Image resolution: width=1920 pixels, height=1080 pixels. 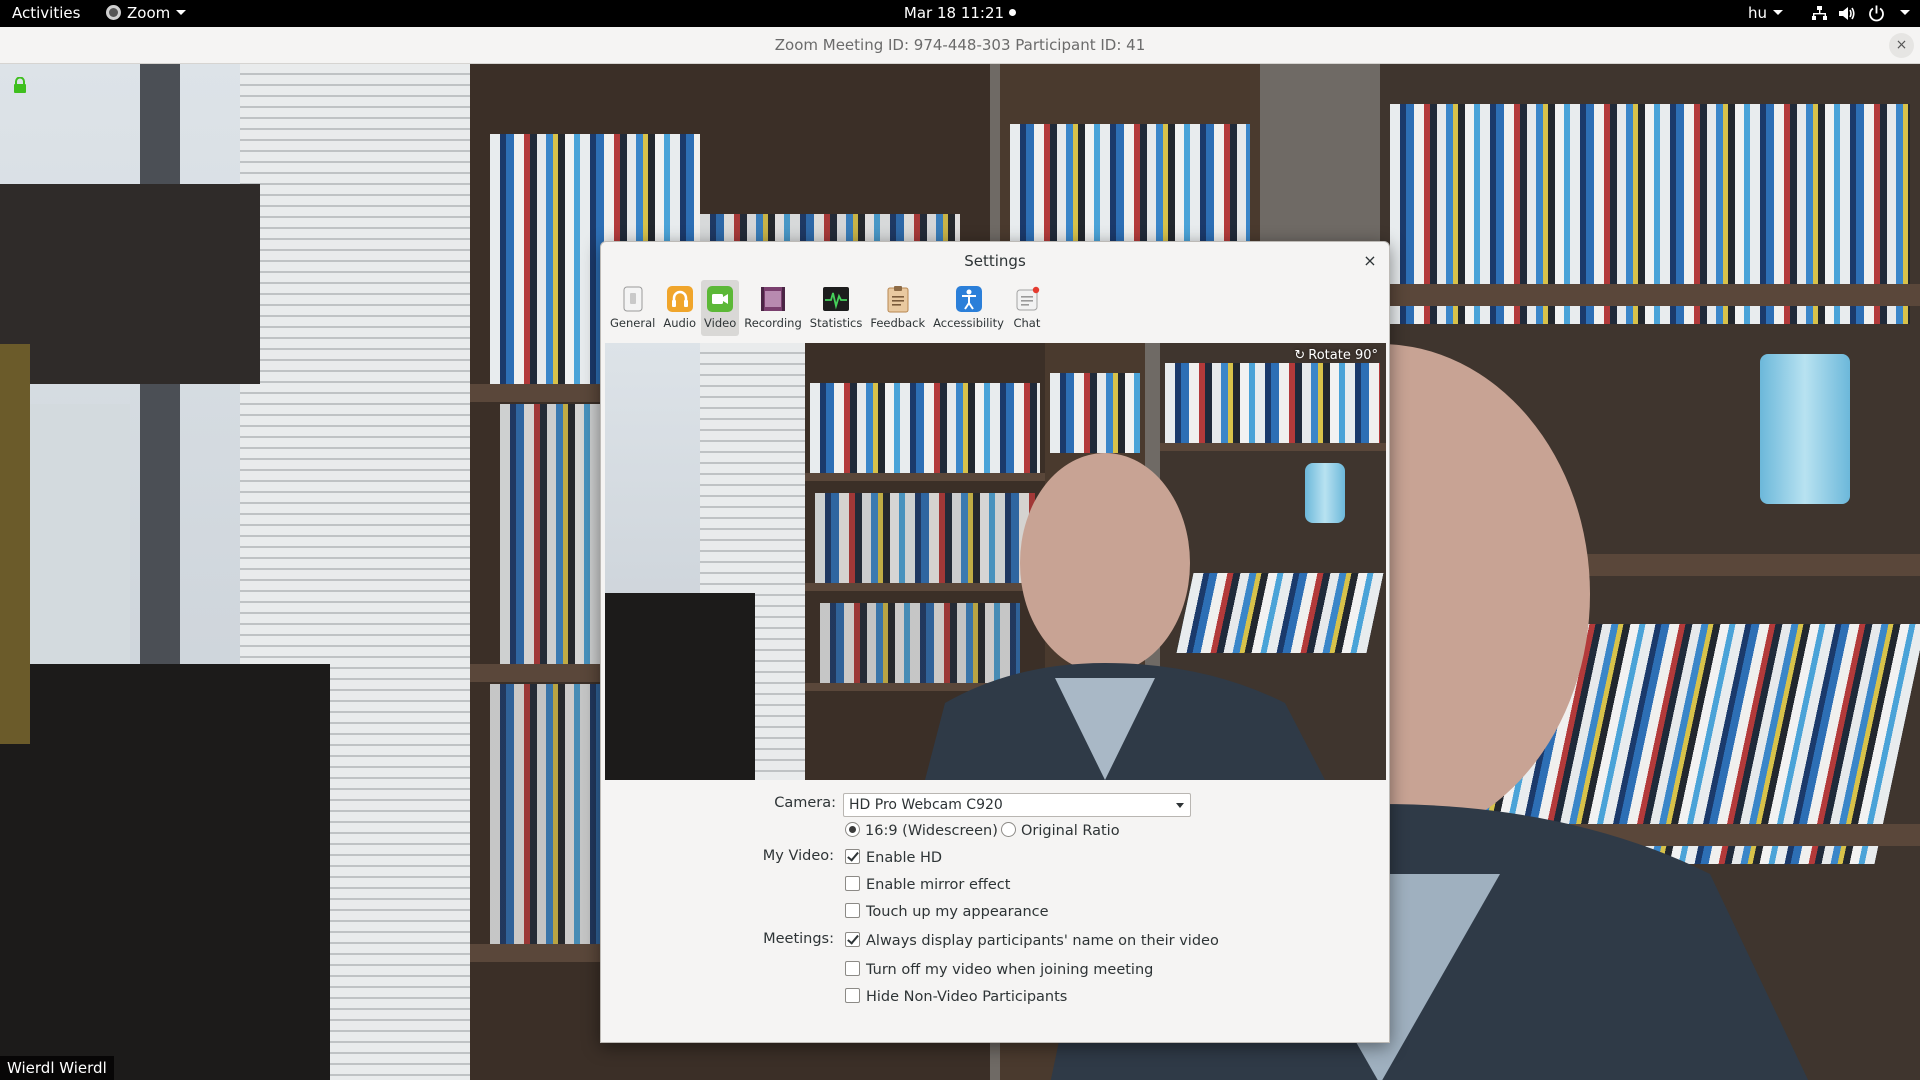 I want to click on power-icon, so click(x=1876, y=13).